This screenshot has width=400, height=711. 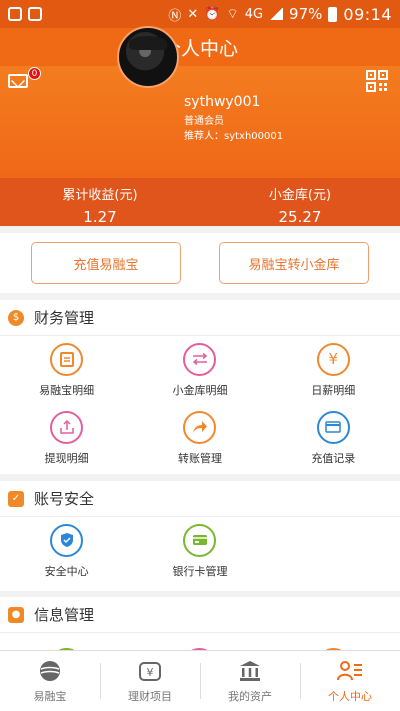 What do you see at coordinates (35, 14) in the screenshot?
I see `image-icon` at bounding box center [35, 14].